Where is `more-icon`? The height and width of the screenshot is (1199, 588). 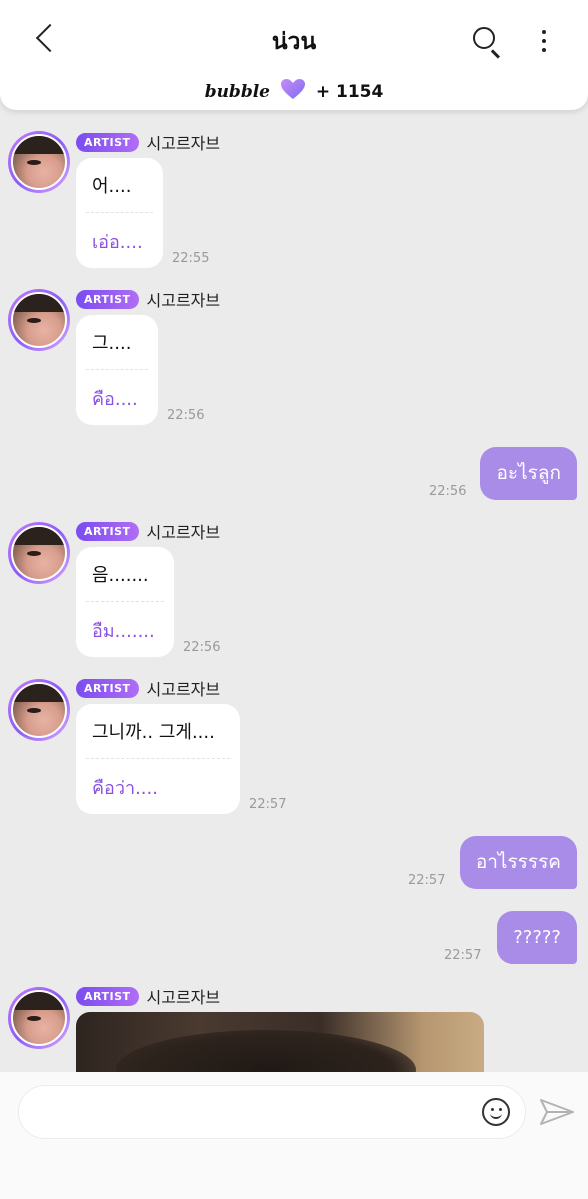
more-icon is located at coordinates (544, 41).